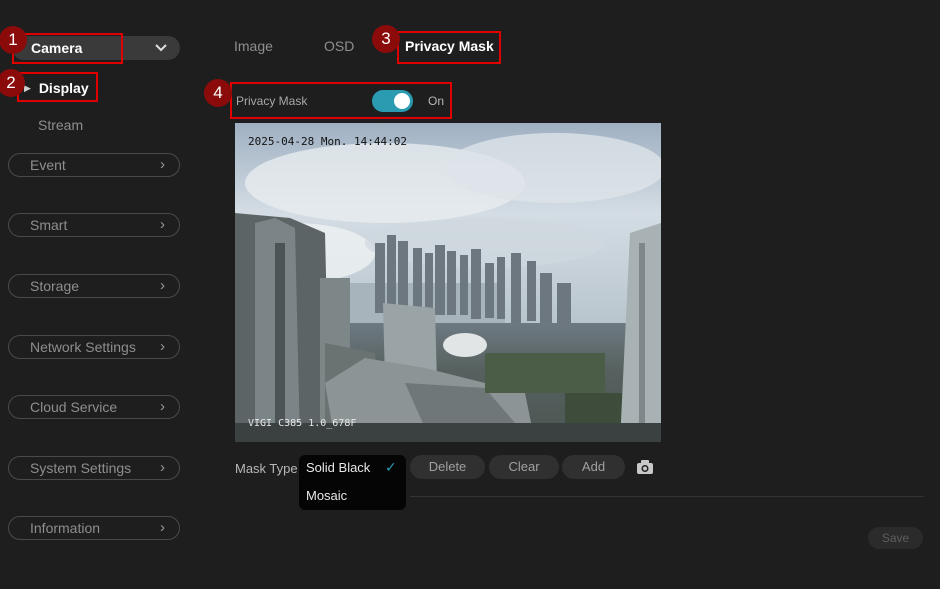 This screenshot has height=589, width=940. I want to click on mask-type-label: Mask Type, so click(266, 468).